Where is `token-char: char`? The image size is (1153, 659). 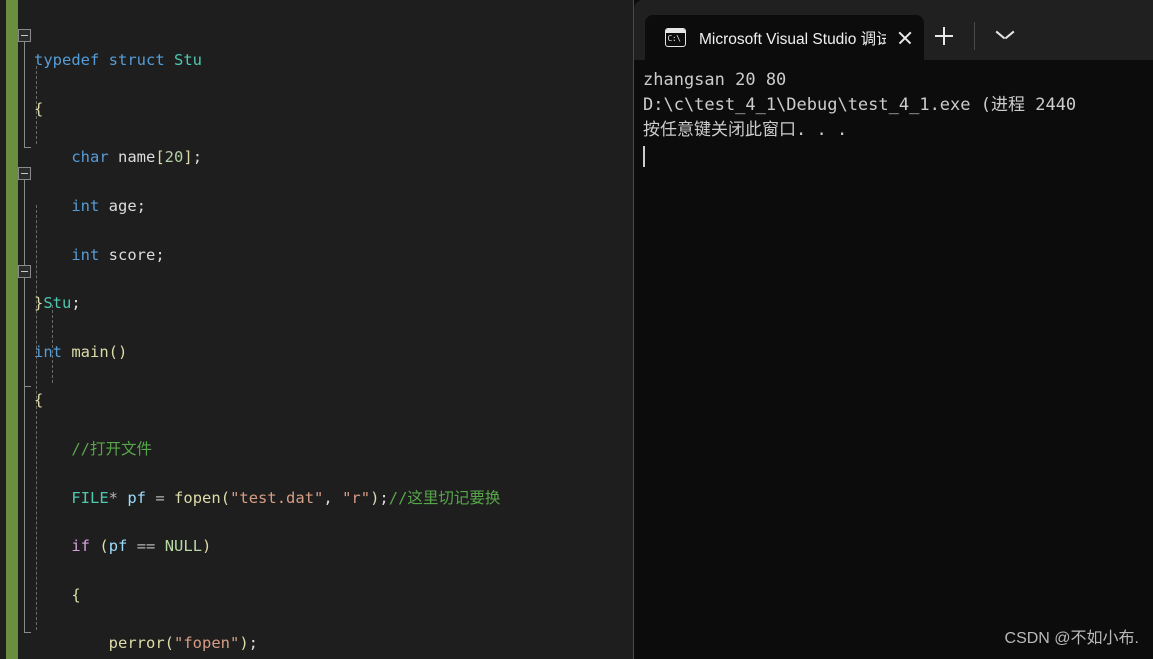
token-char: char is located at coordinates (90, 157).